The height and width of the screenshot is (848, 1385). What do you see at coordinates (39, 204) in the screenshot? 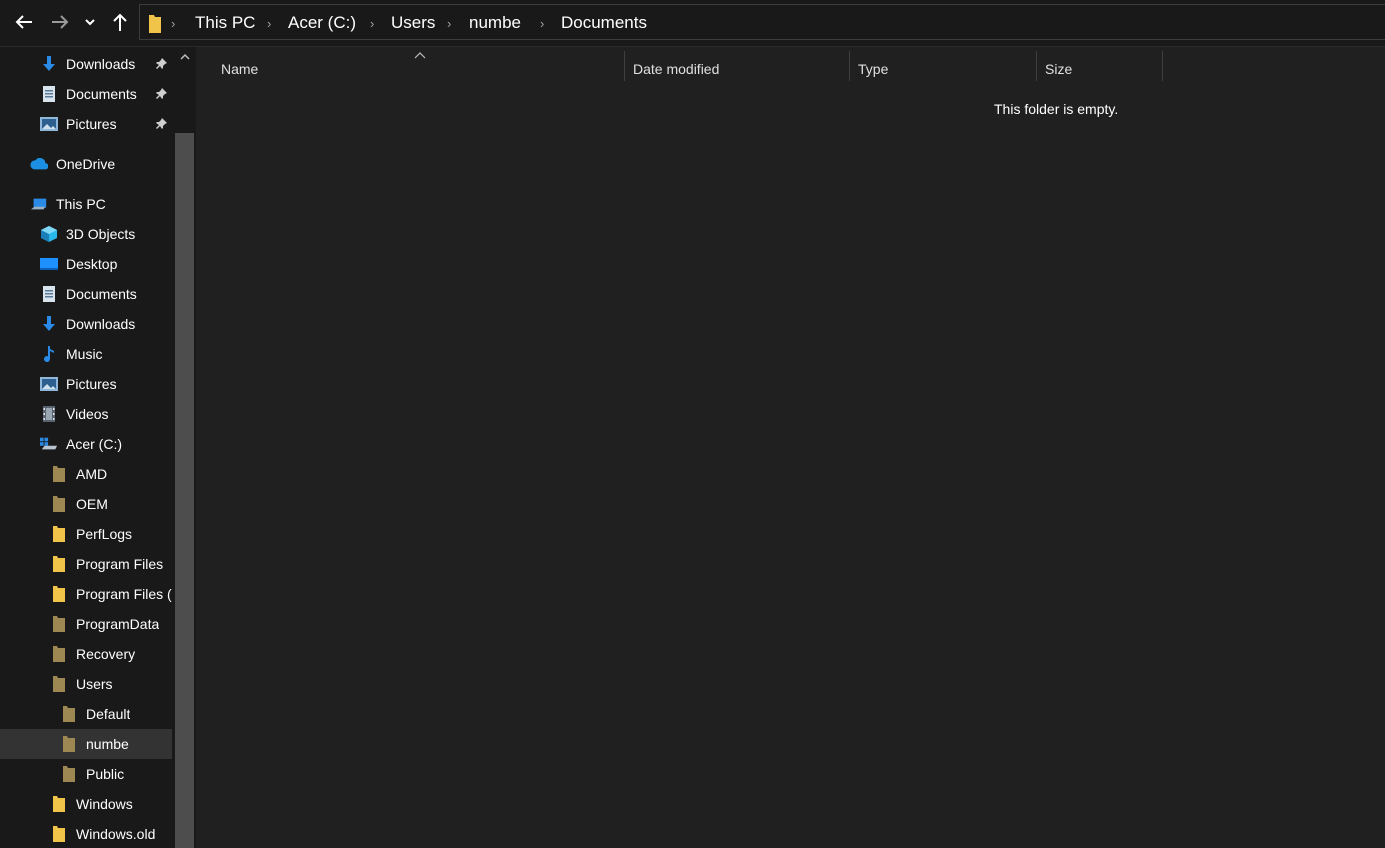
I see `computer-icon` at bounding box center [39, 204].